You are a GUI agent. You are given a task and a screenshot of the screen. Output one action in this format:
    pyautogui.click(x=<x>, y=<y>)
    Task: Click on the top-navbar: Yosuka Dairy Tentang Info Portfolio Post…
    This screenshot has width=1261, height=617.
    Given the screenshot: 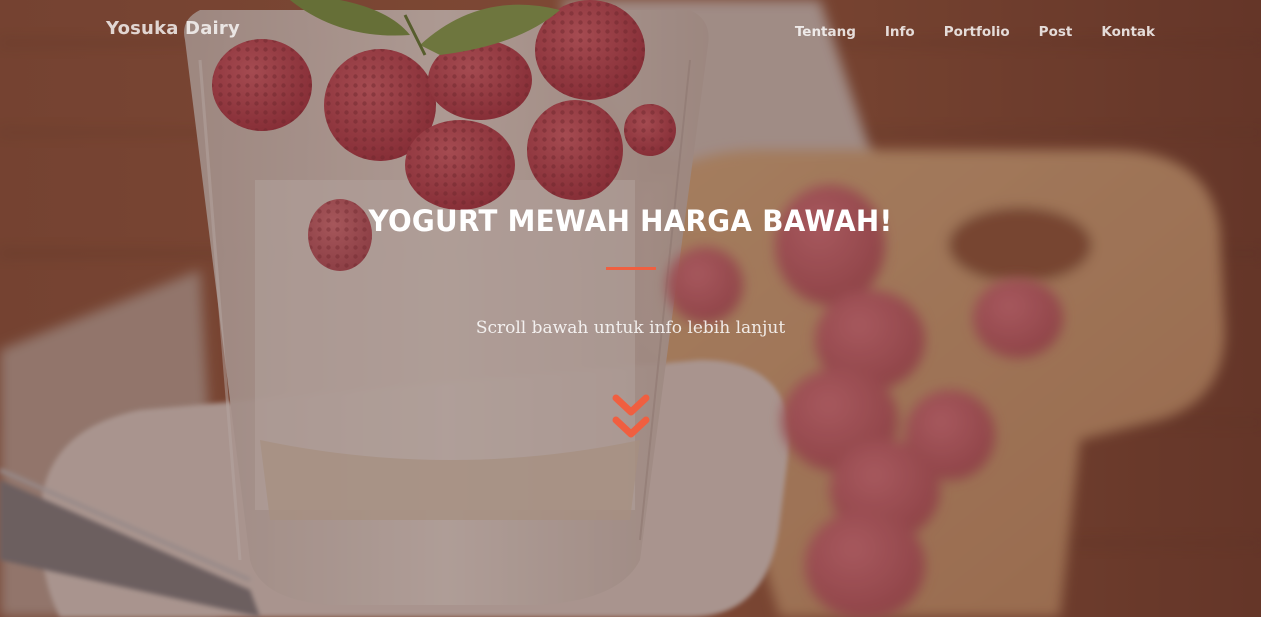 What is the action you would take?
    pyautogui.click(x=630, y=30)
    